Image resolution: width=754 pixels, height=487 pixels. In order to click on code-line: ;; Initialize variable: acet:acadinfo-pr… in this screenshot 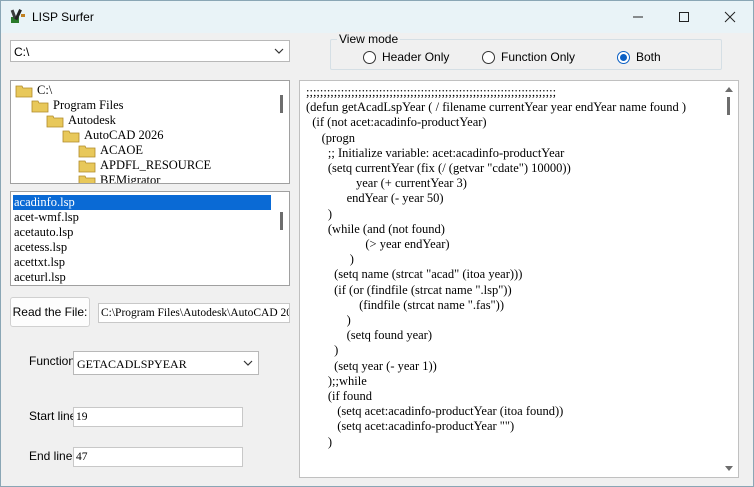, I will do `click(435, 152)`.